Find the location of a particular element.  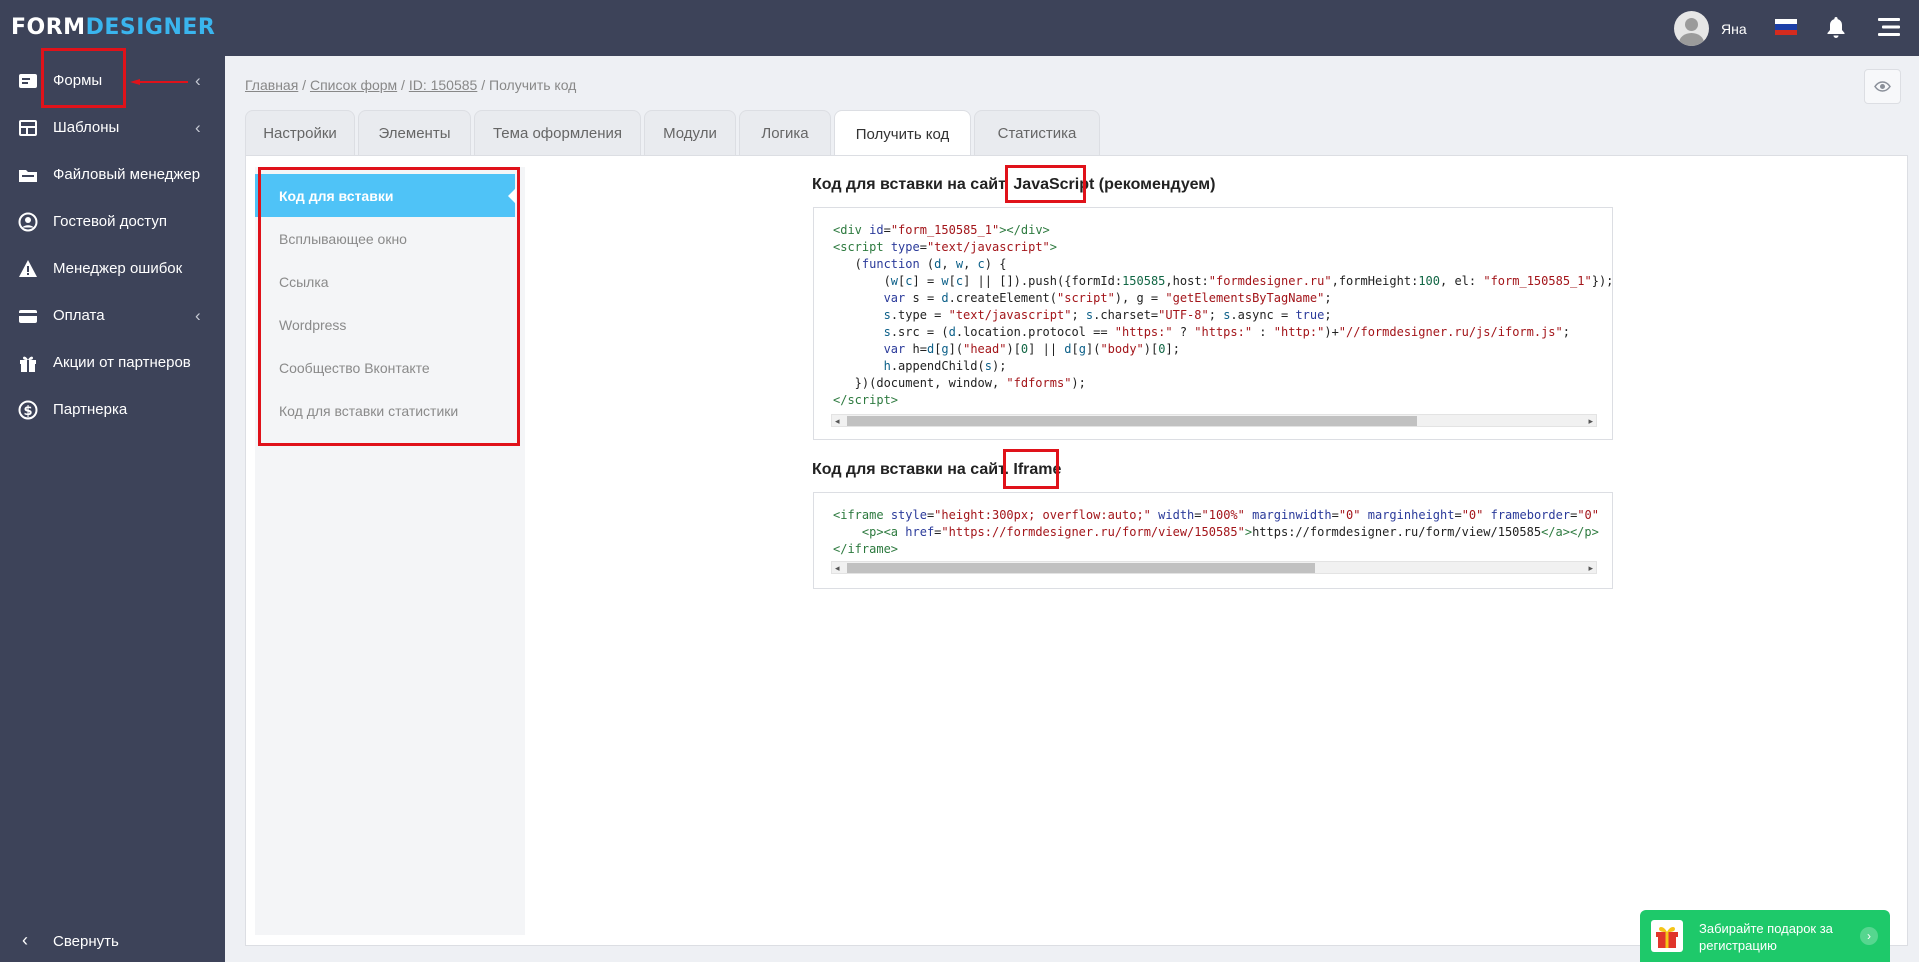

avatar is located at coordinates (1691, 28).